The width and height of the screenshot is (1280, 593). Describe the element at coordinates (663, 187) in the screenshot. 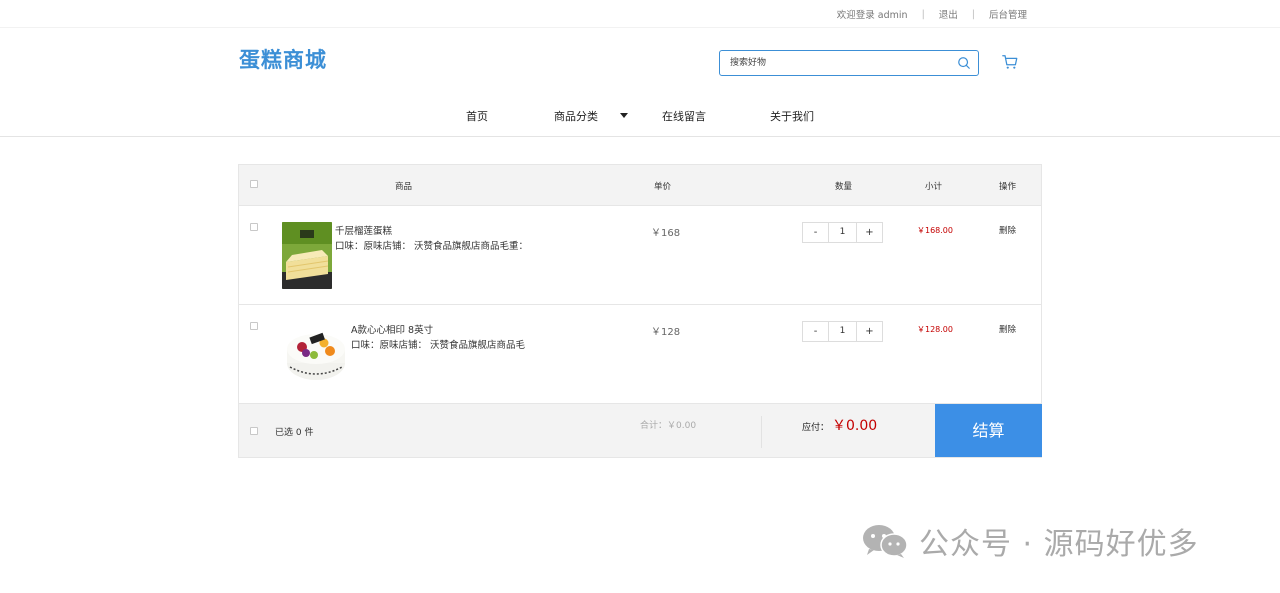

I see `header-unit-price: 单价` at that location.